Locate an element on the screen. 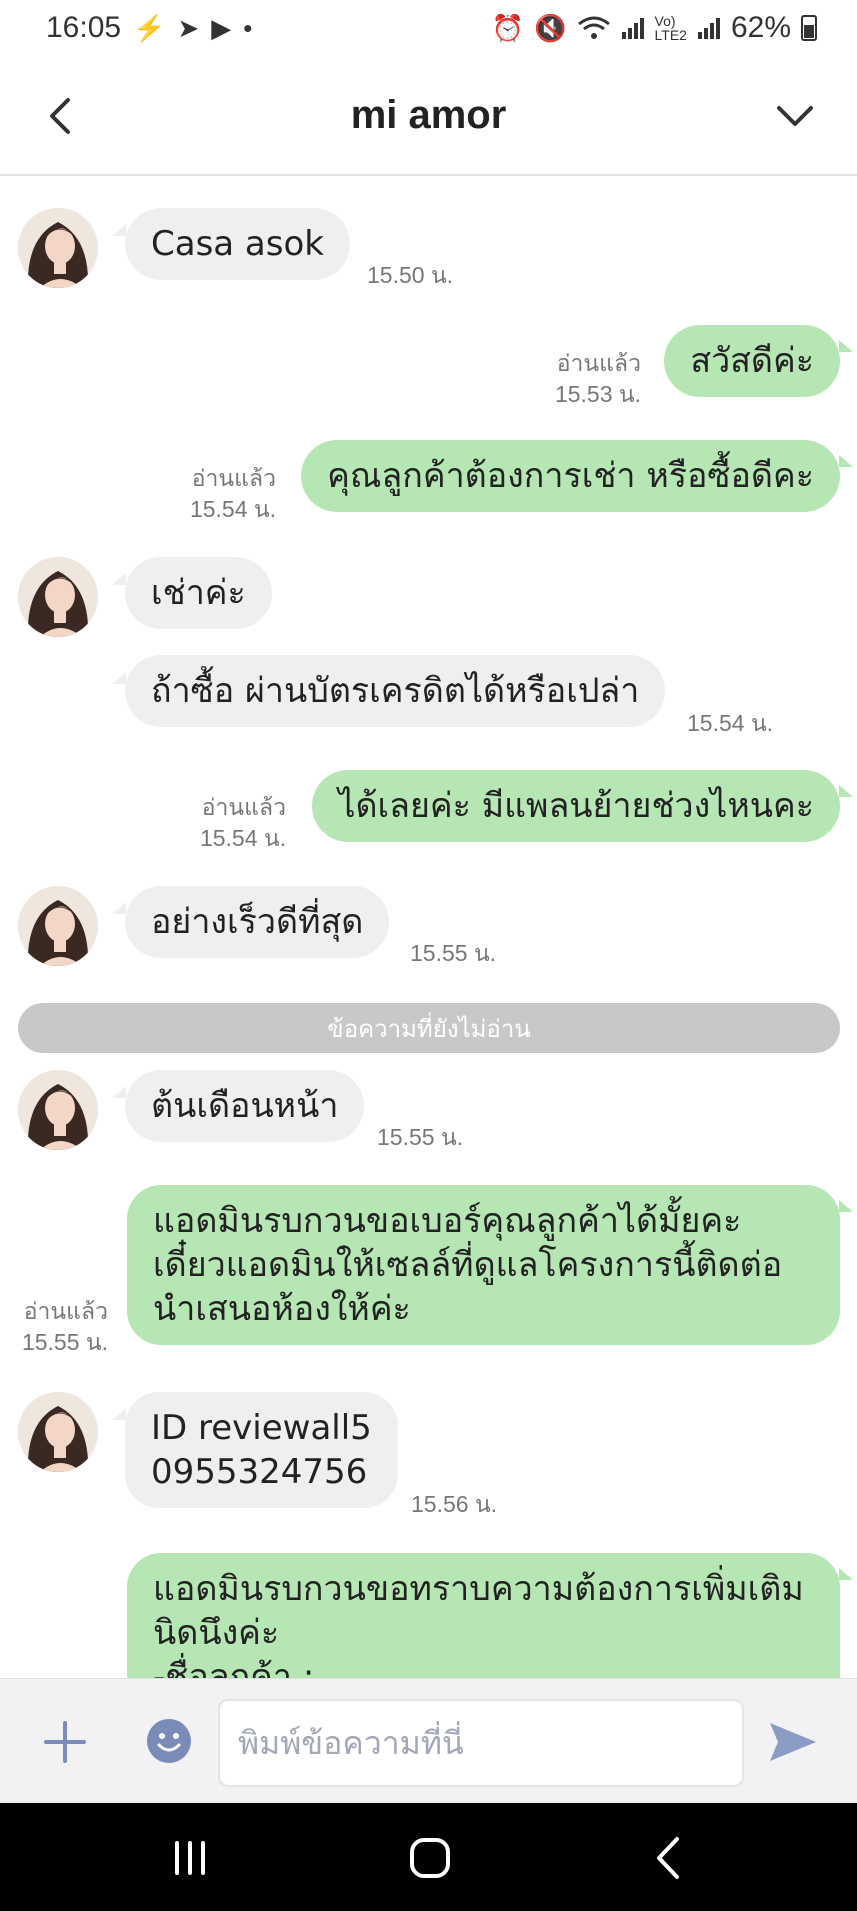  message-line: 0955324756 is located at coordinates (259, 1472).